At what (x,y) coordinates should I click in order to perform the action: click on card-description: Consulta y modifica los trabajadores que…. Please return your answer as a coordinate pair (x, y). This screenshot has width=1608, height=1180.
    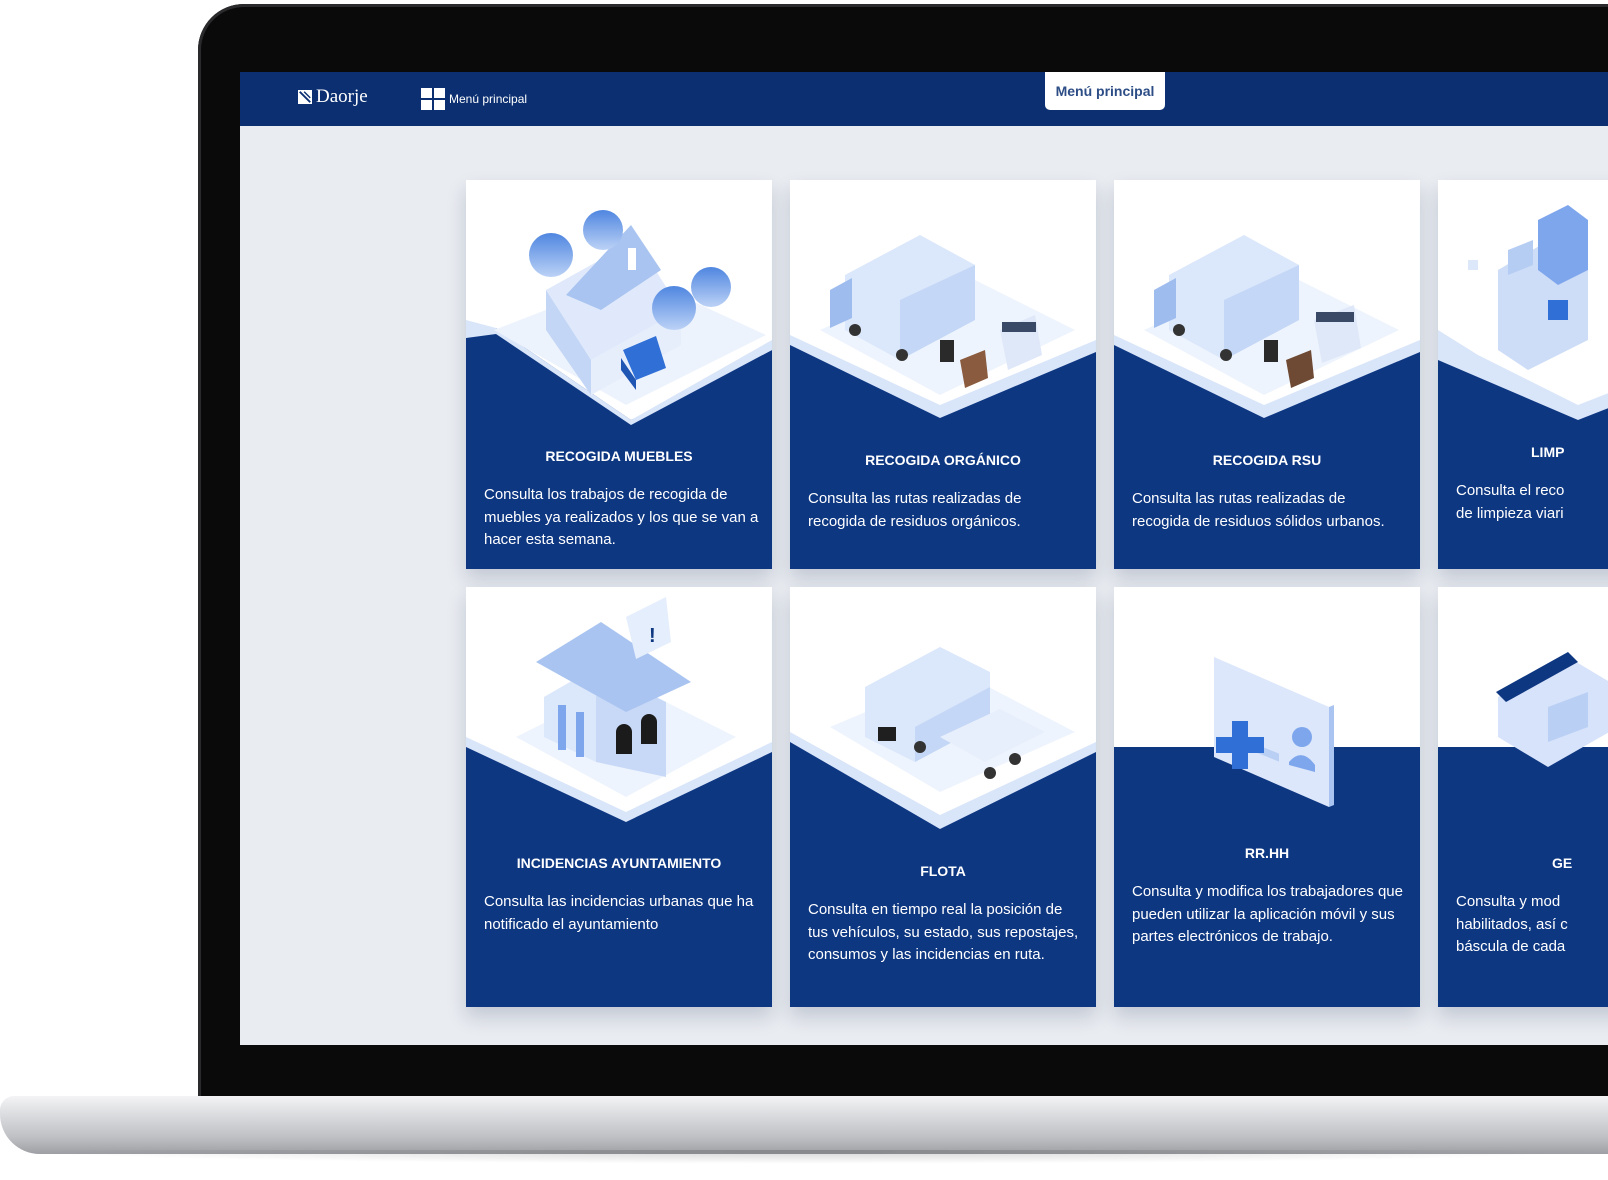
    Looking at the image, I should click on (1267, 914).